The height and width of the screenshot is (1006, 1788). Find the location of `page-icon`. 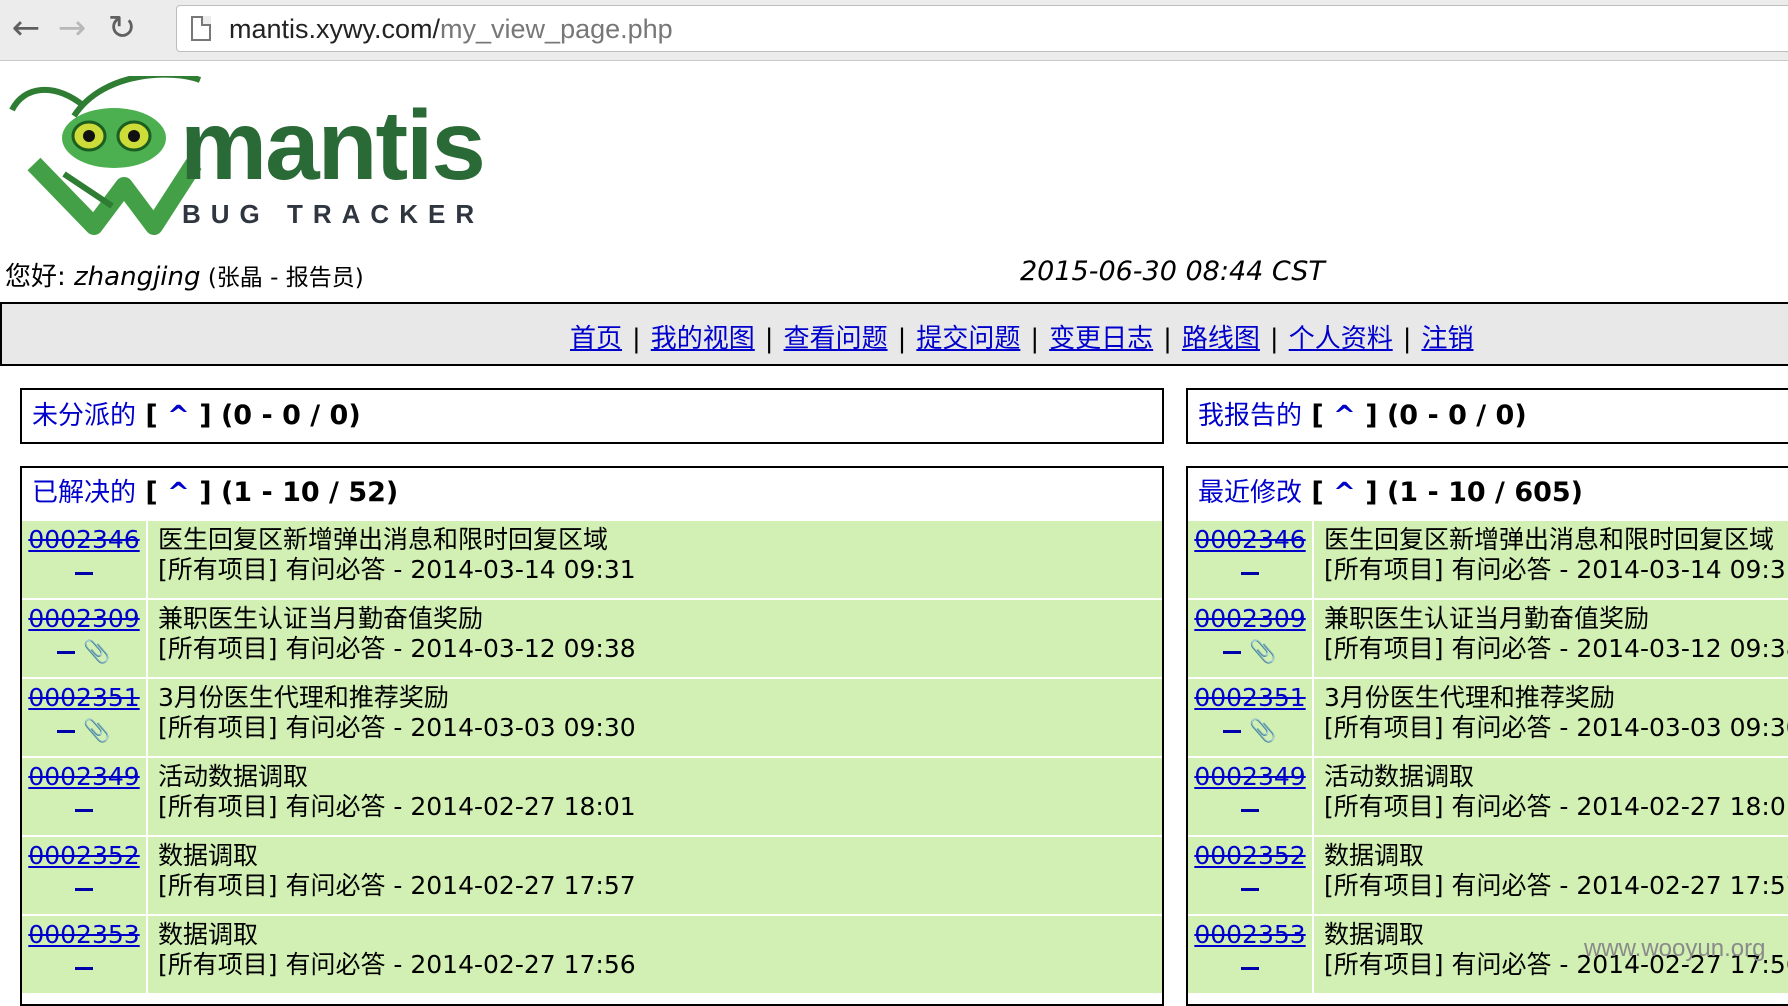

page-icon is located at coordinates (201, 28).